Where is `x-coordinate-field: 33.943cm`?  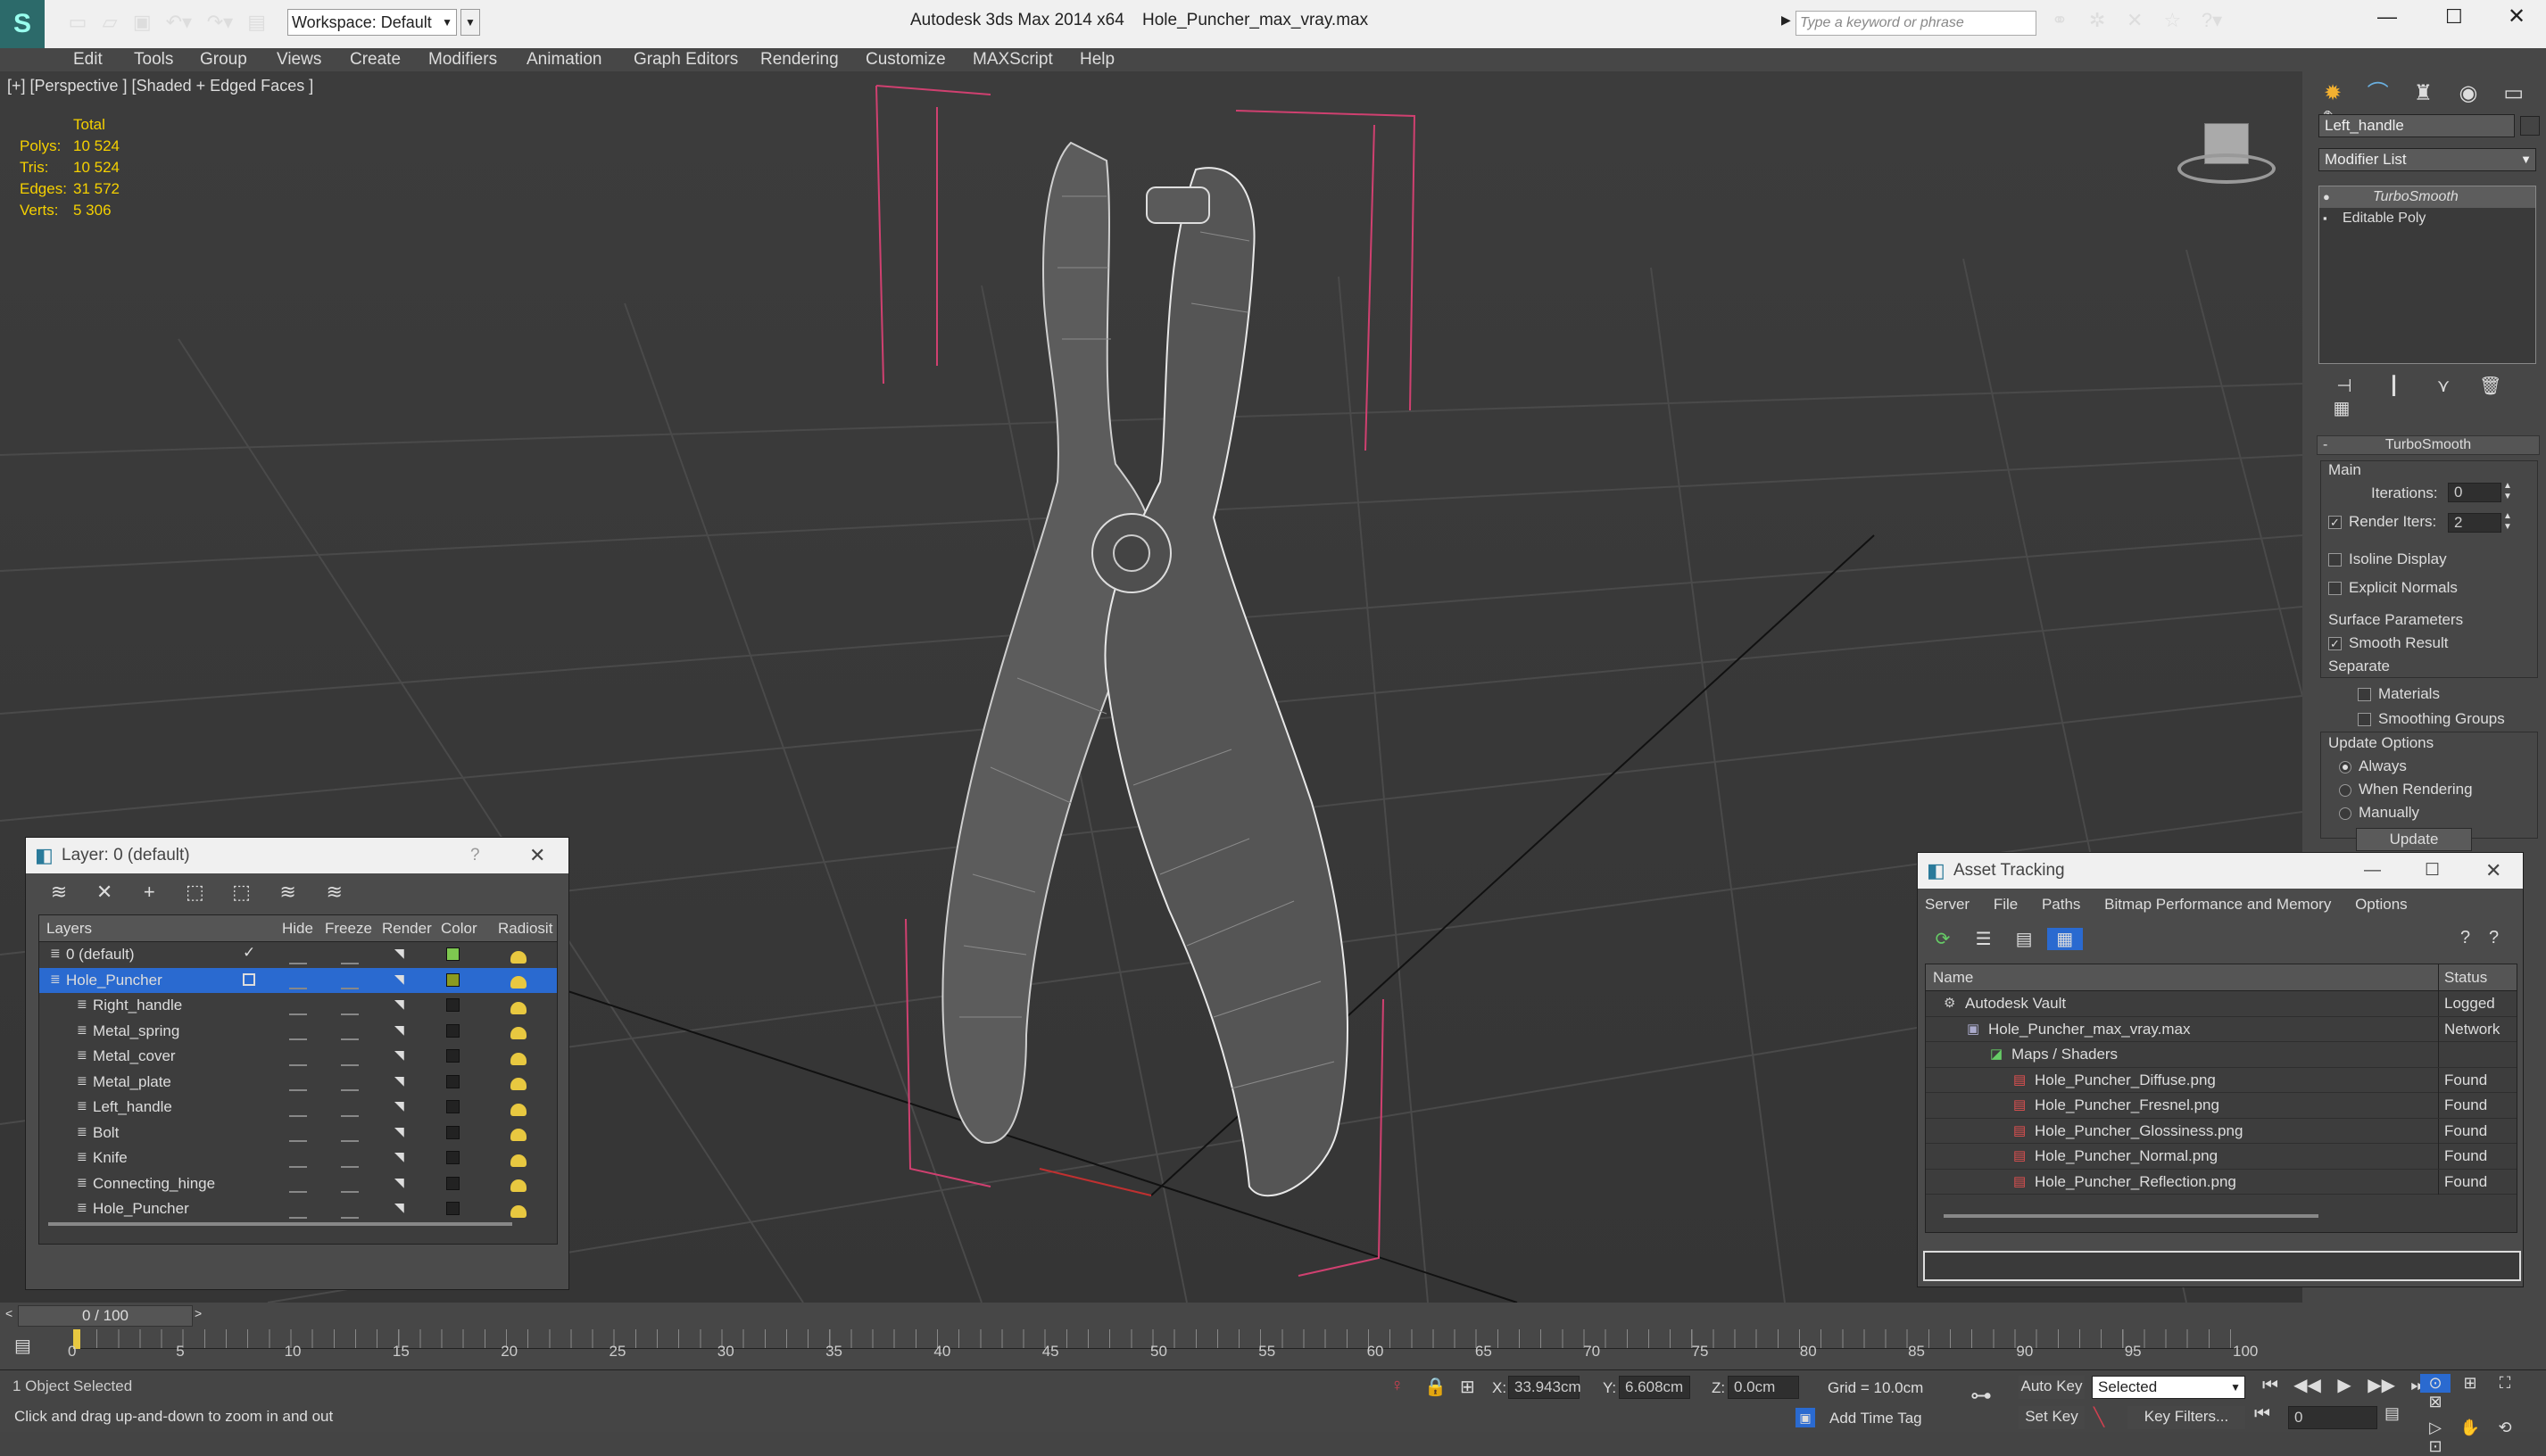
x-coordinate-field: 33.943cm is located at coordinates (1544, 1387).